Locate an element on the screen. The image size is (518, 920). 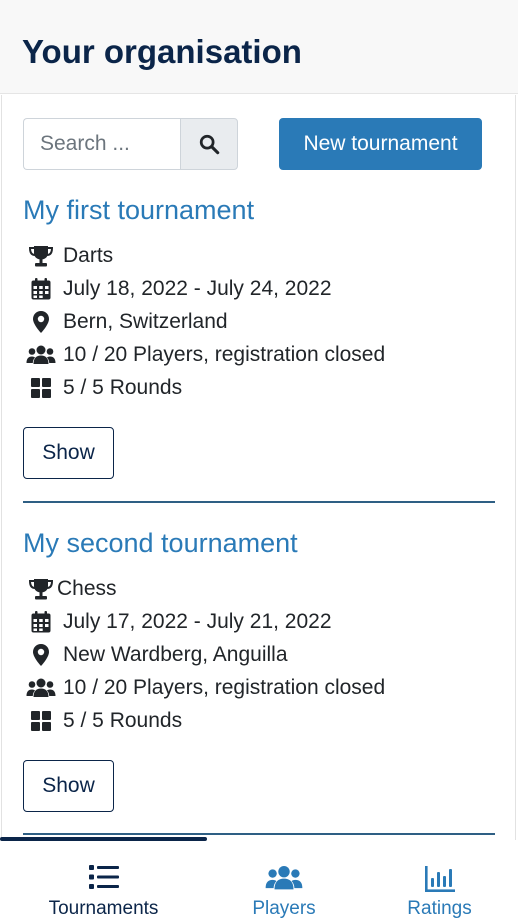
chart-bar-icon is located at coordinates (439, 866).